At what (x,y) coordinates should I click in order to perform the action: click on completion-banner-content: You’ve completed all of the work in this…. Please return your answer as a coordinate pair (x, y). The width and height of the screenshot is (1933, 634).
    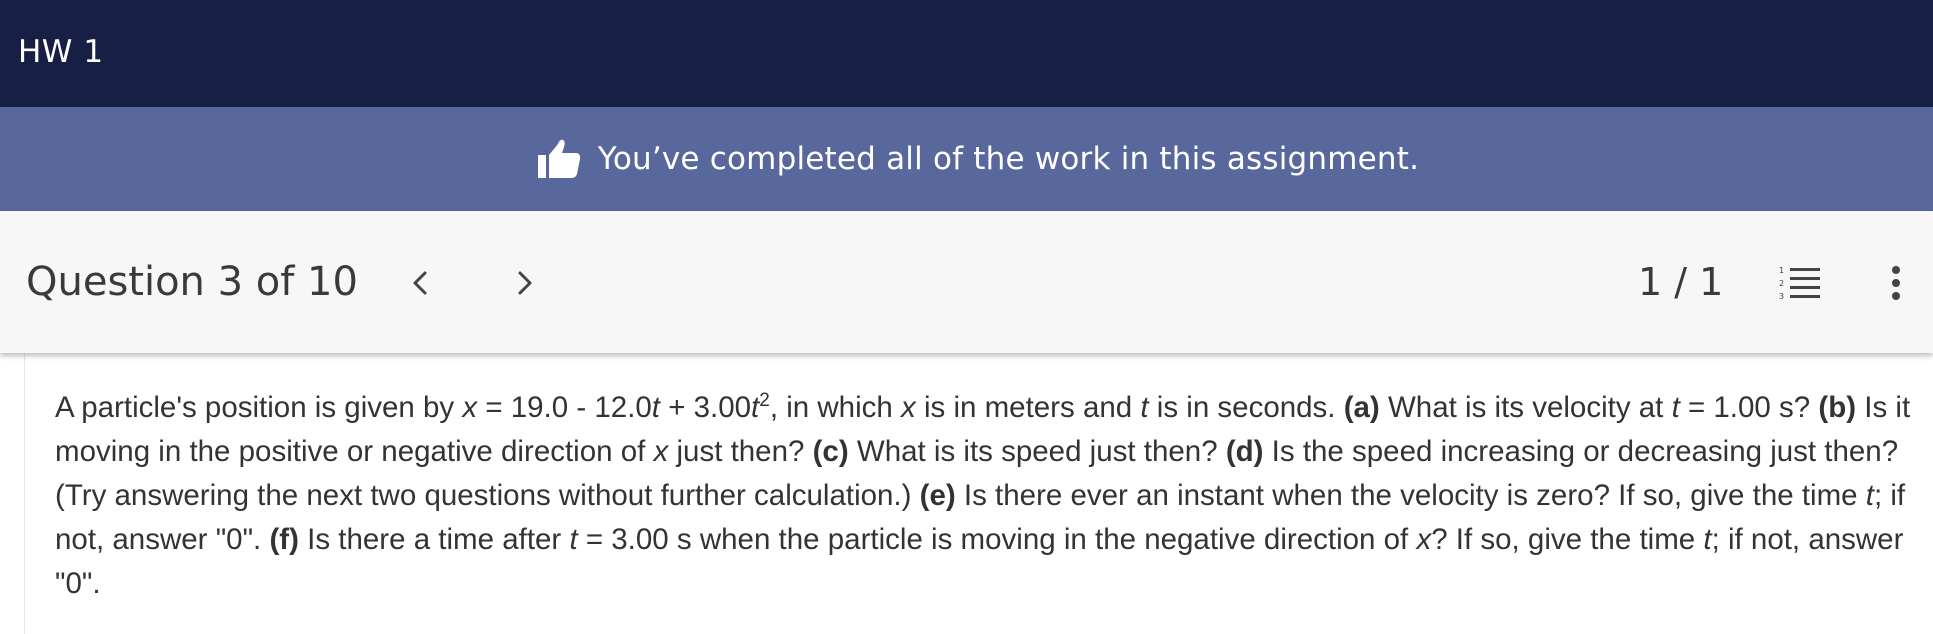
    Looking at the image, I should click on (977, 159).